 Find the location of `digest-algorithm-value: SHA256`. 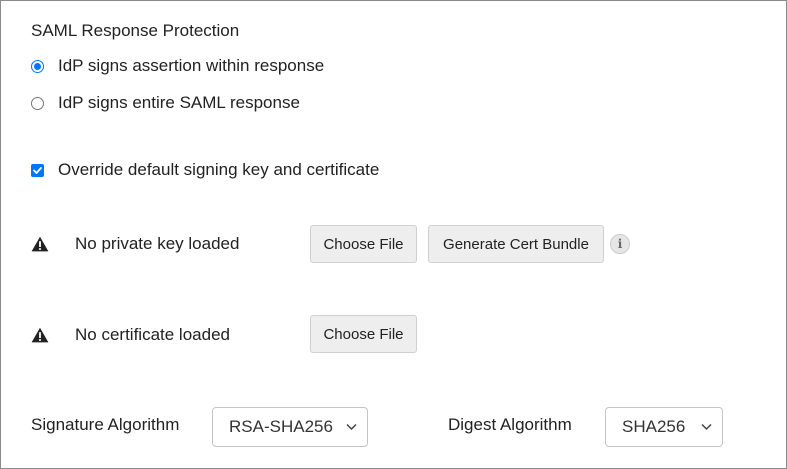

digest-algorithm-value: SHA256 is located at coordinates (654, 426).